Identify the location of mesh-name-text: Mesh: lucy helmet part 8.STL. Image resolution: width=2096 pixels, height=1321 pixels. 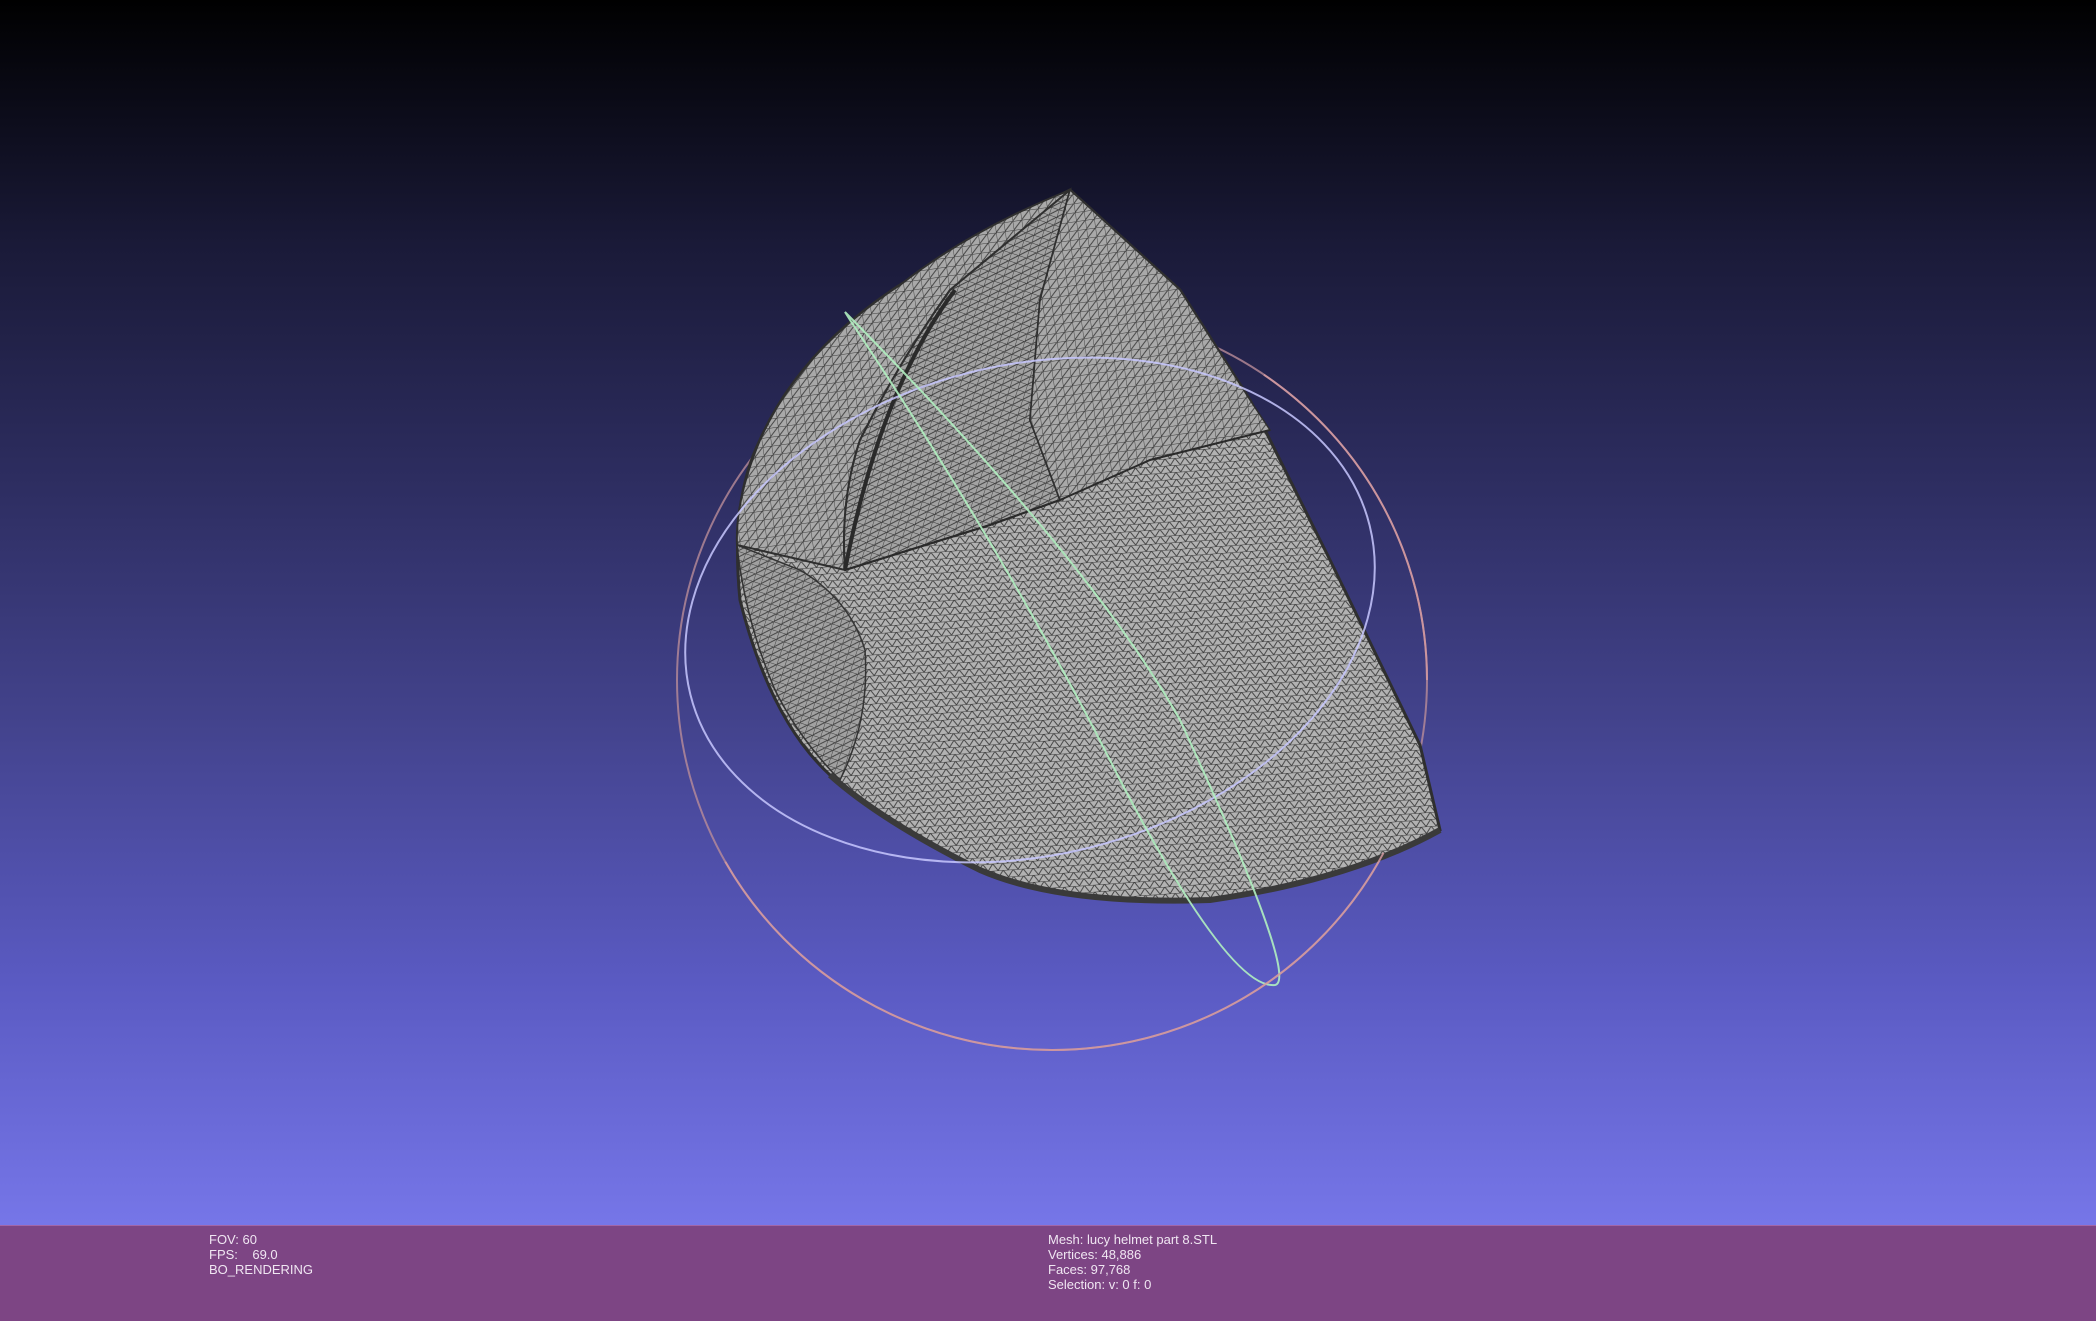
(1133, 1239).